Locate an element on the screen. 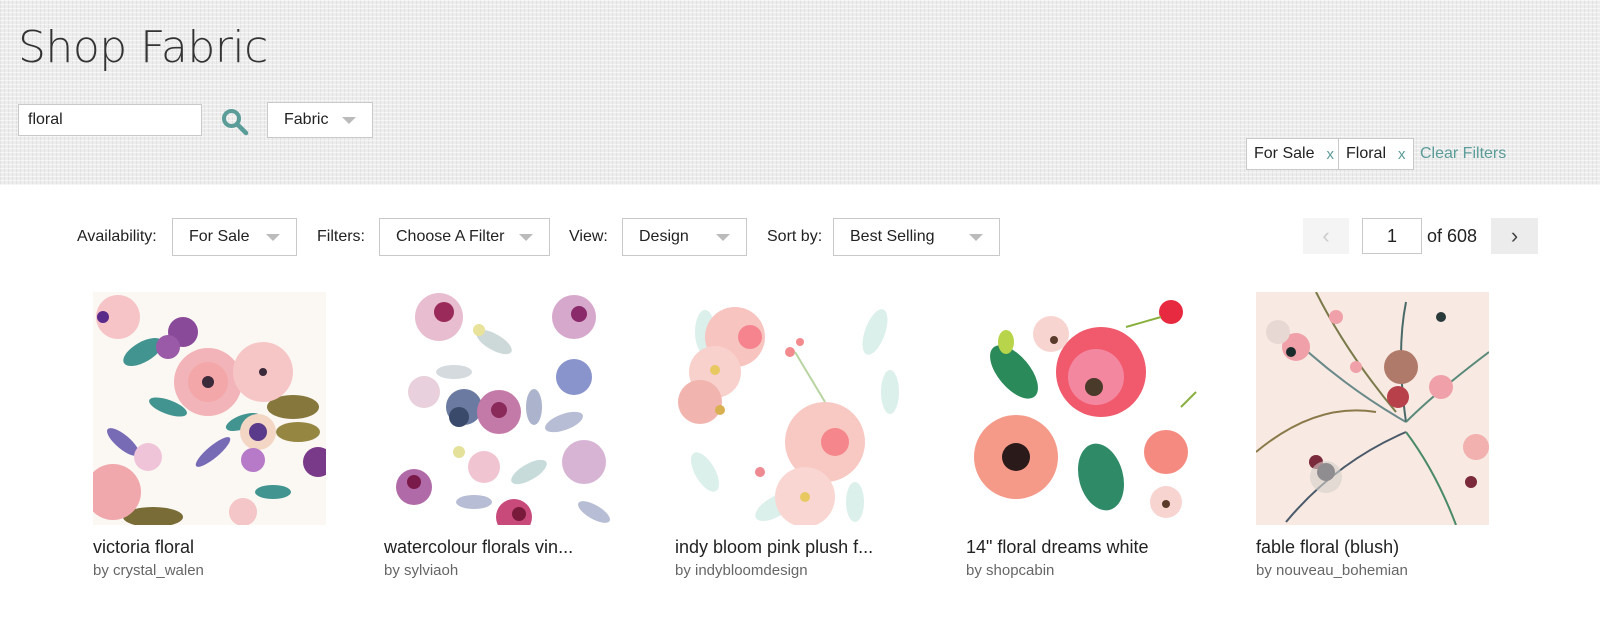  product-card: victoria floral by crystal_walen is located at coordinates (210, 435).